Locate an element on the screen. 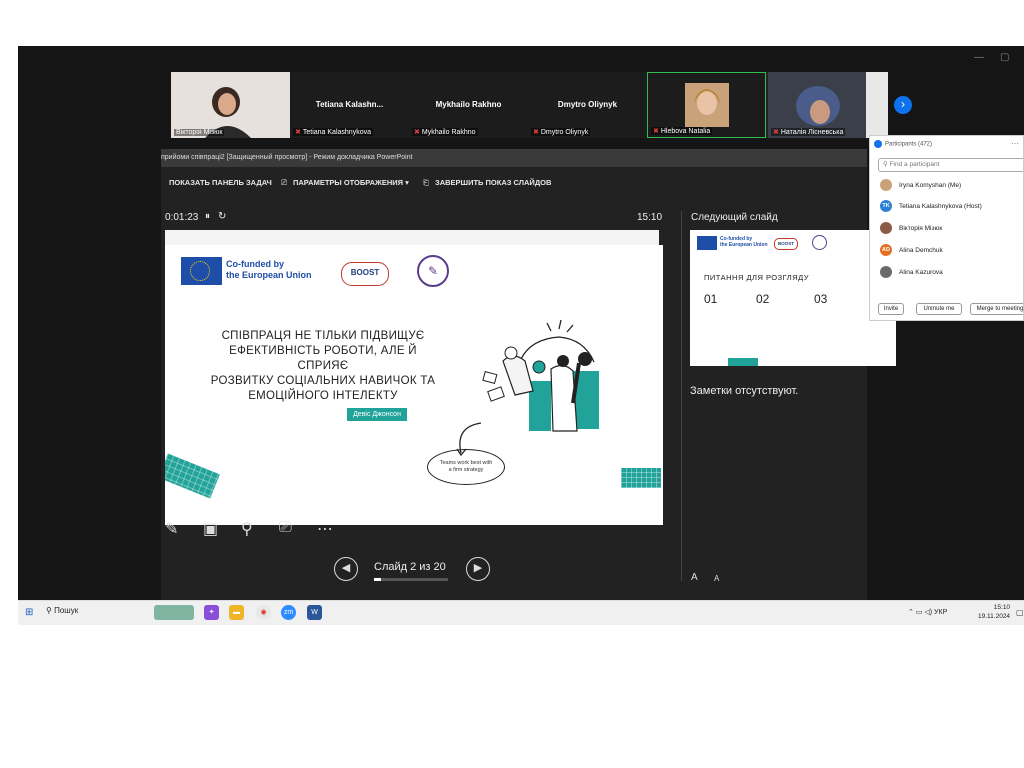 This screenshot has width=1024, height=768. participant-search-input: ⚲ Find a participant is located at coordinates (950, 165).